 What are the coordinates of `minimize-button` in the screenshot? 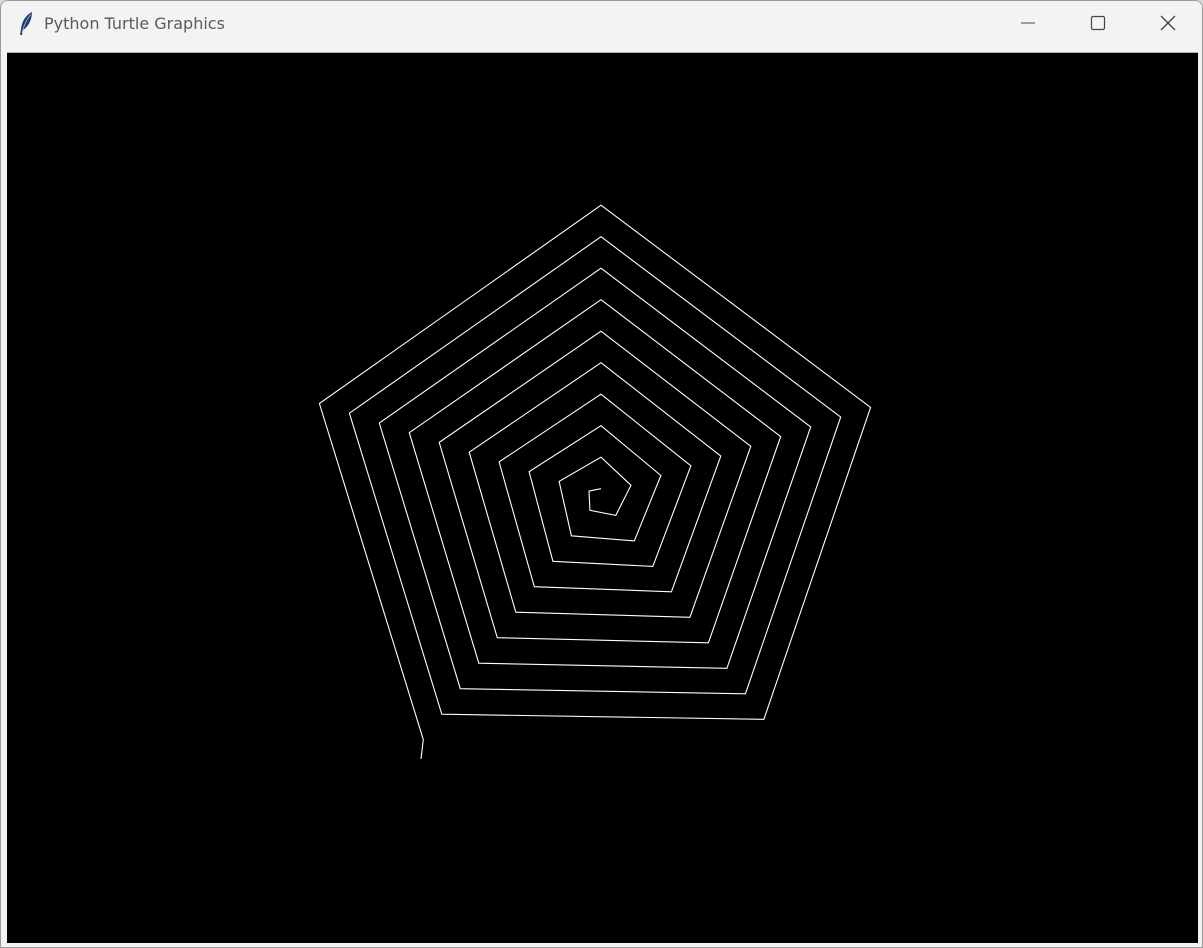 It's located at (1028, 25).